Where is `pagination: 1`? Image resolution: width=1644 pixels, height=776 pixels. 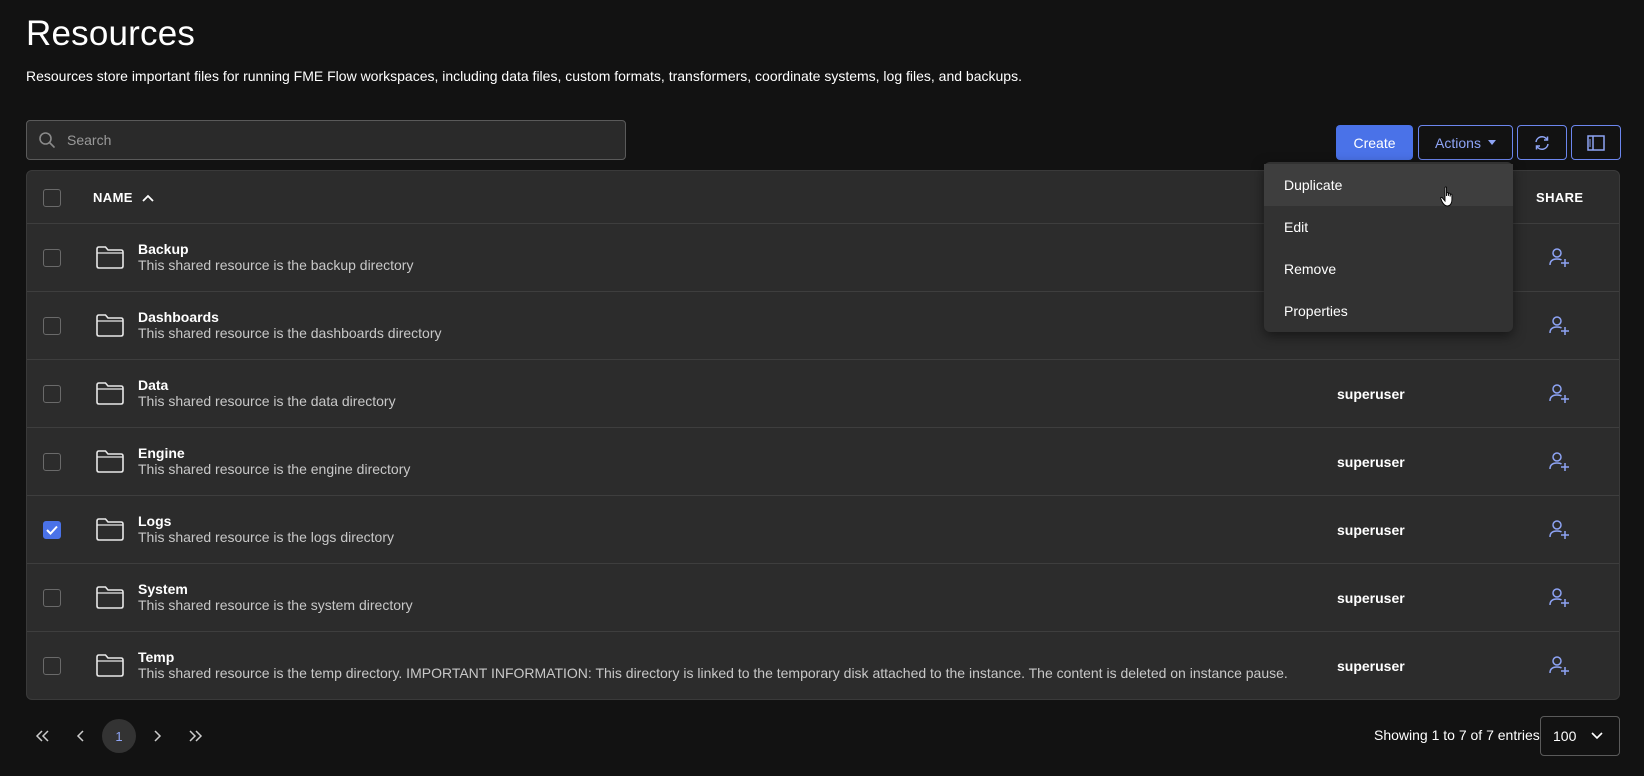 pagination: 1 is located at coordinates (121, 736).